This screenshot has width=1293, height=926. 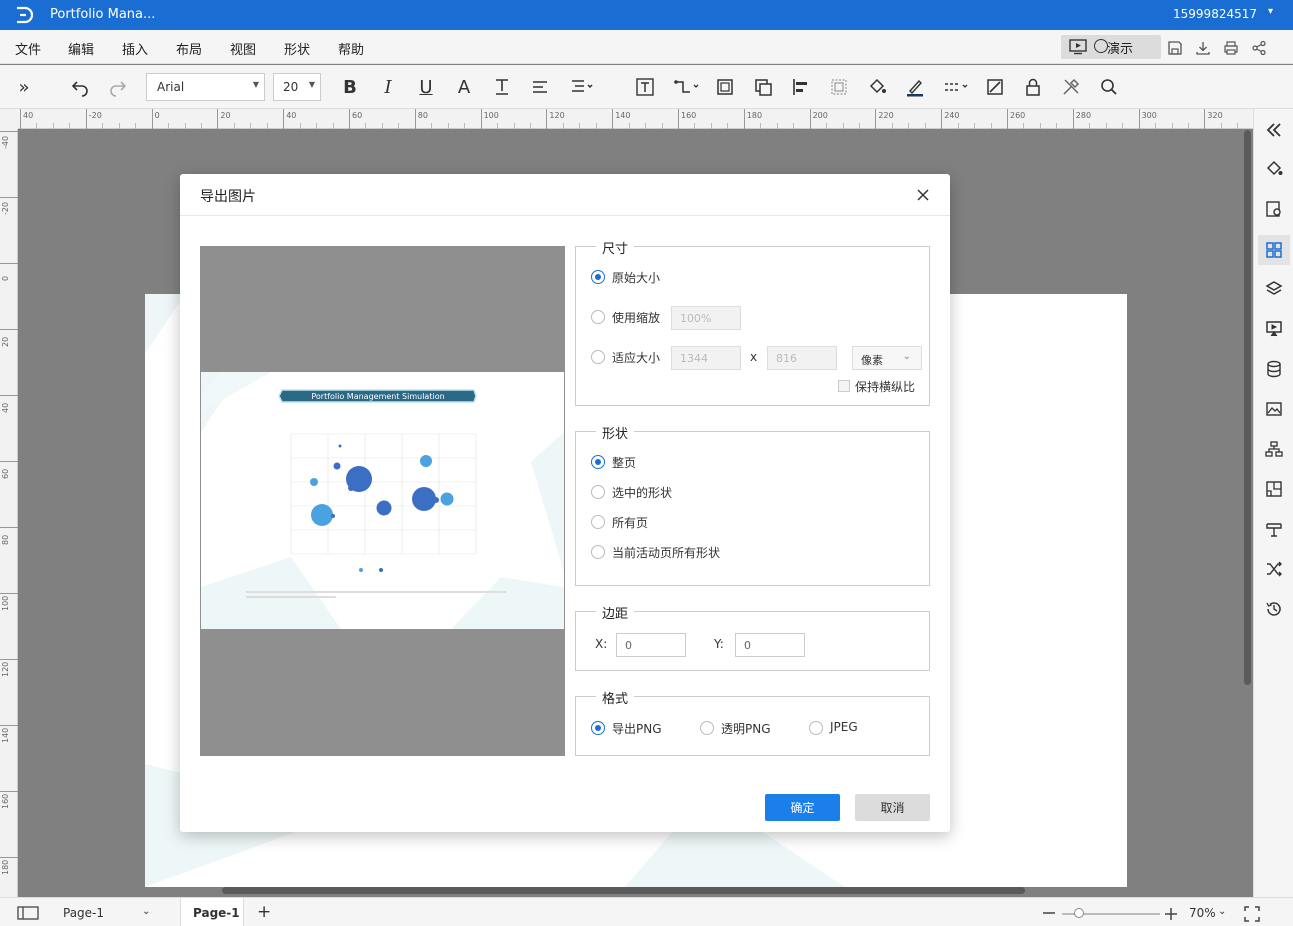 I want to click on presentation-icon, so click(x=1274, y=329).